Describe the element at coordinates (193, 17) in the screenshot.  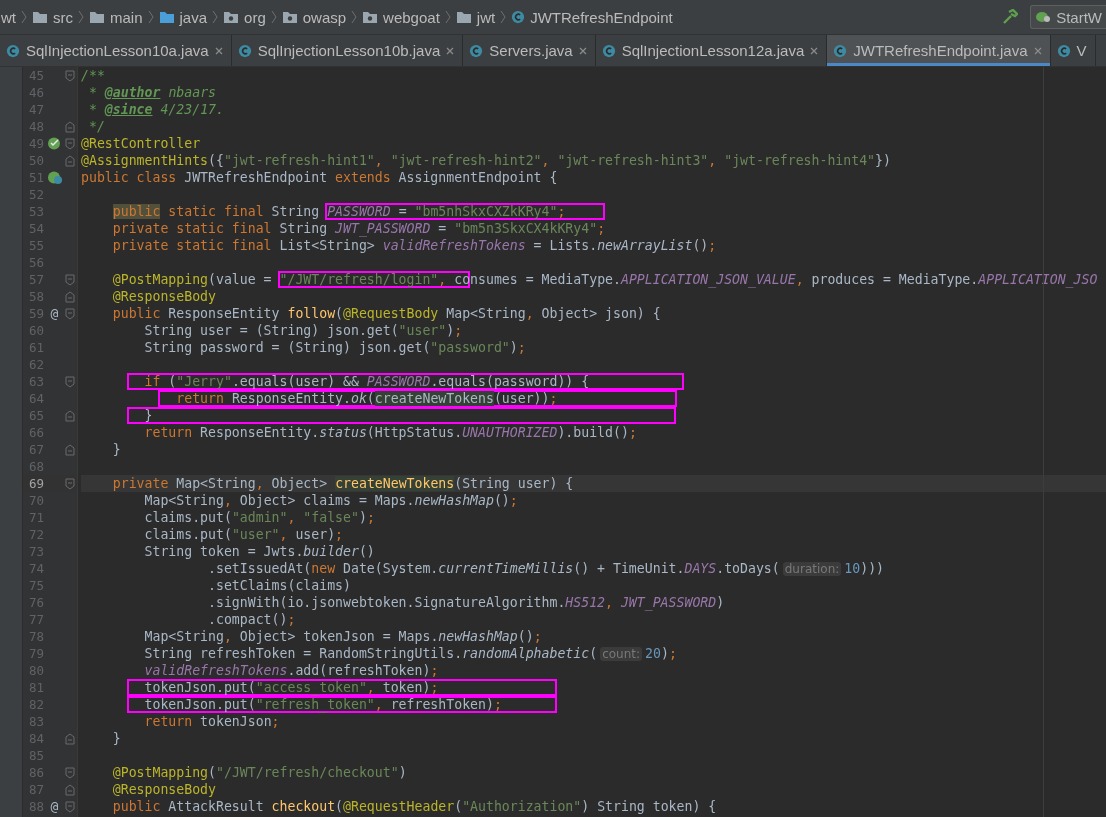
I see `breadcrumb-item: java` at that location.